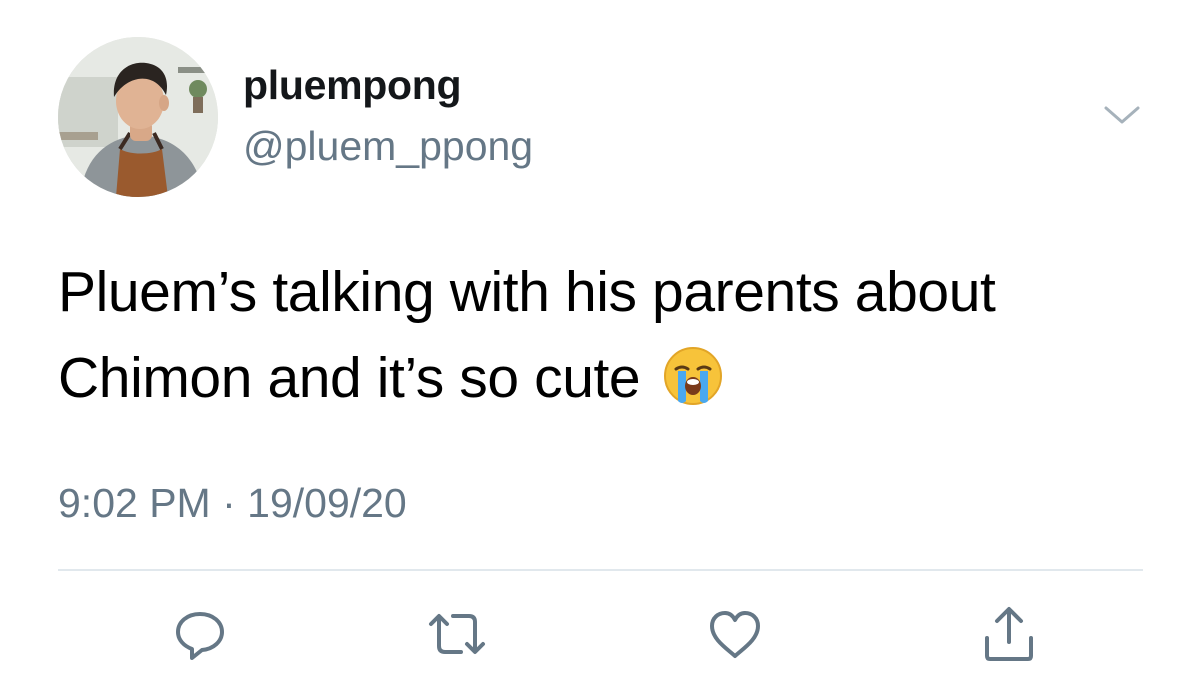  What do you see at coordinates (693, 376) in the screenshot?
I see `loudly-crying-face-icon` at bounding box center [693, 376].